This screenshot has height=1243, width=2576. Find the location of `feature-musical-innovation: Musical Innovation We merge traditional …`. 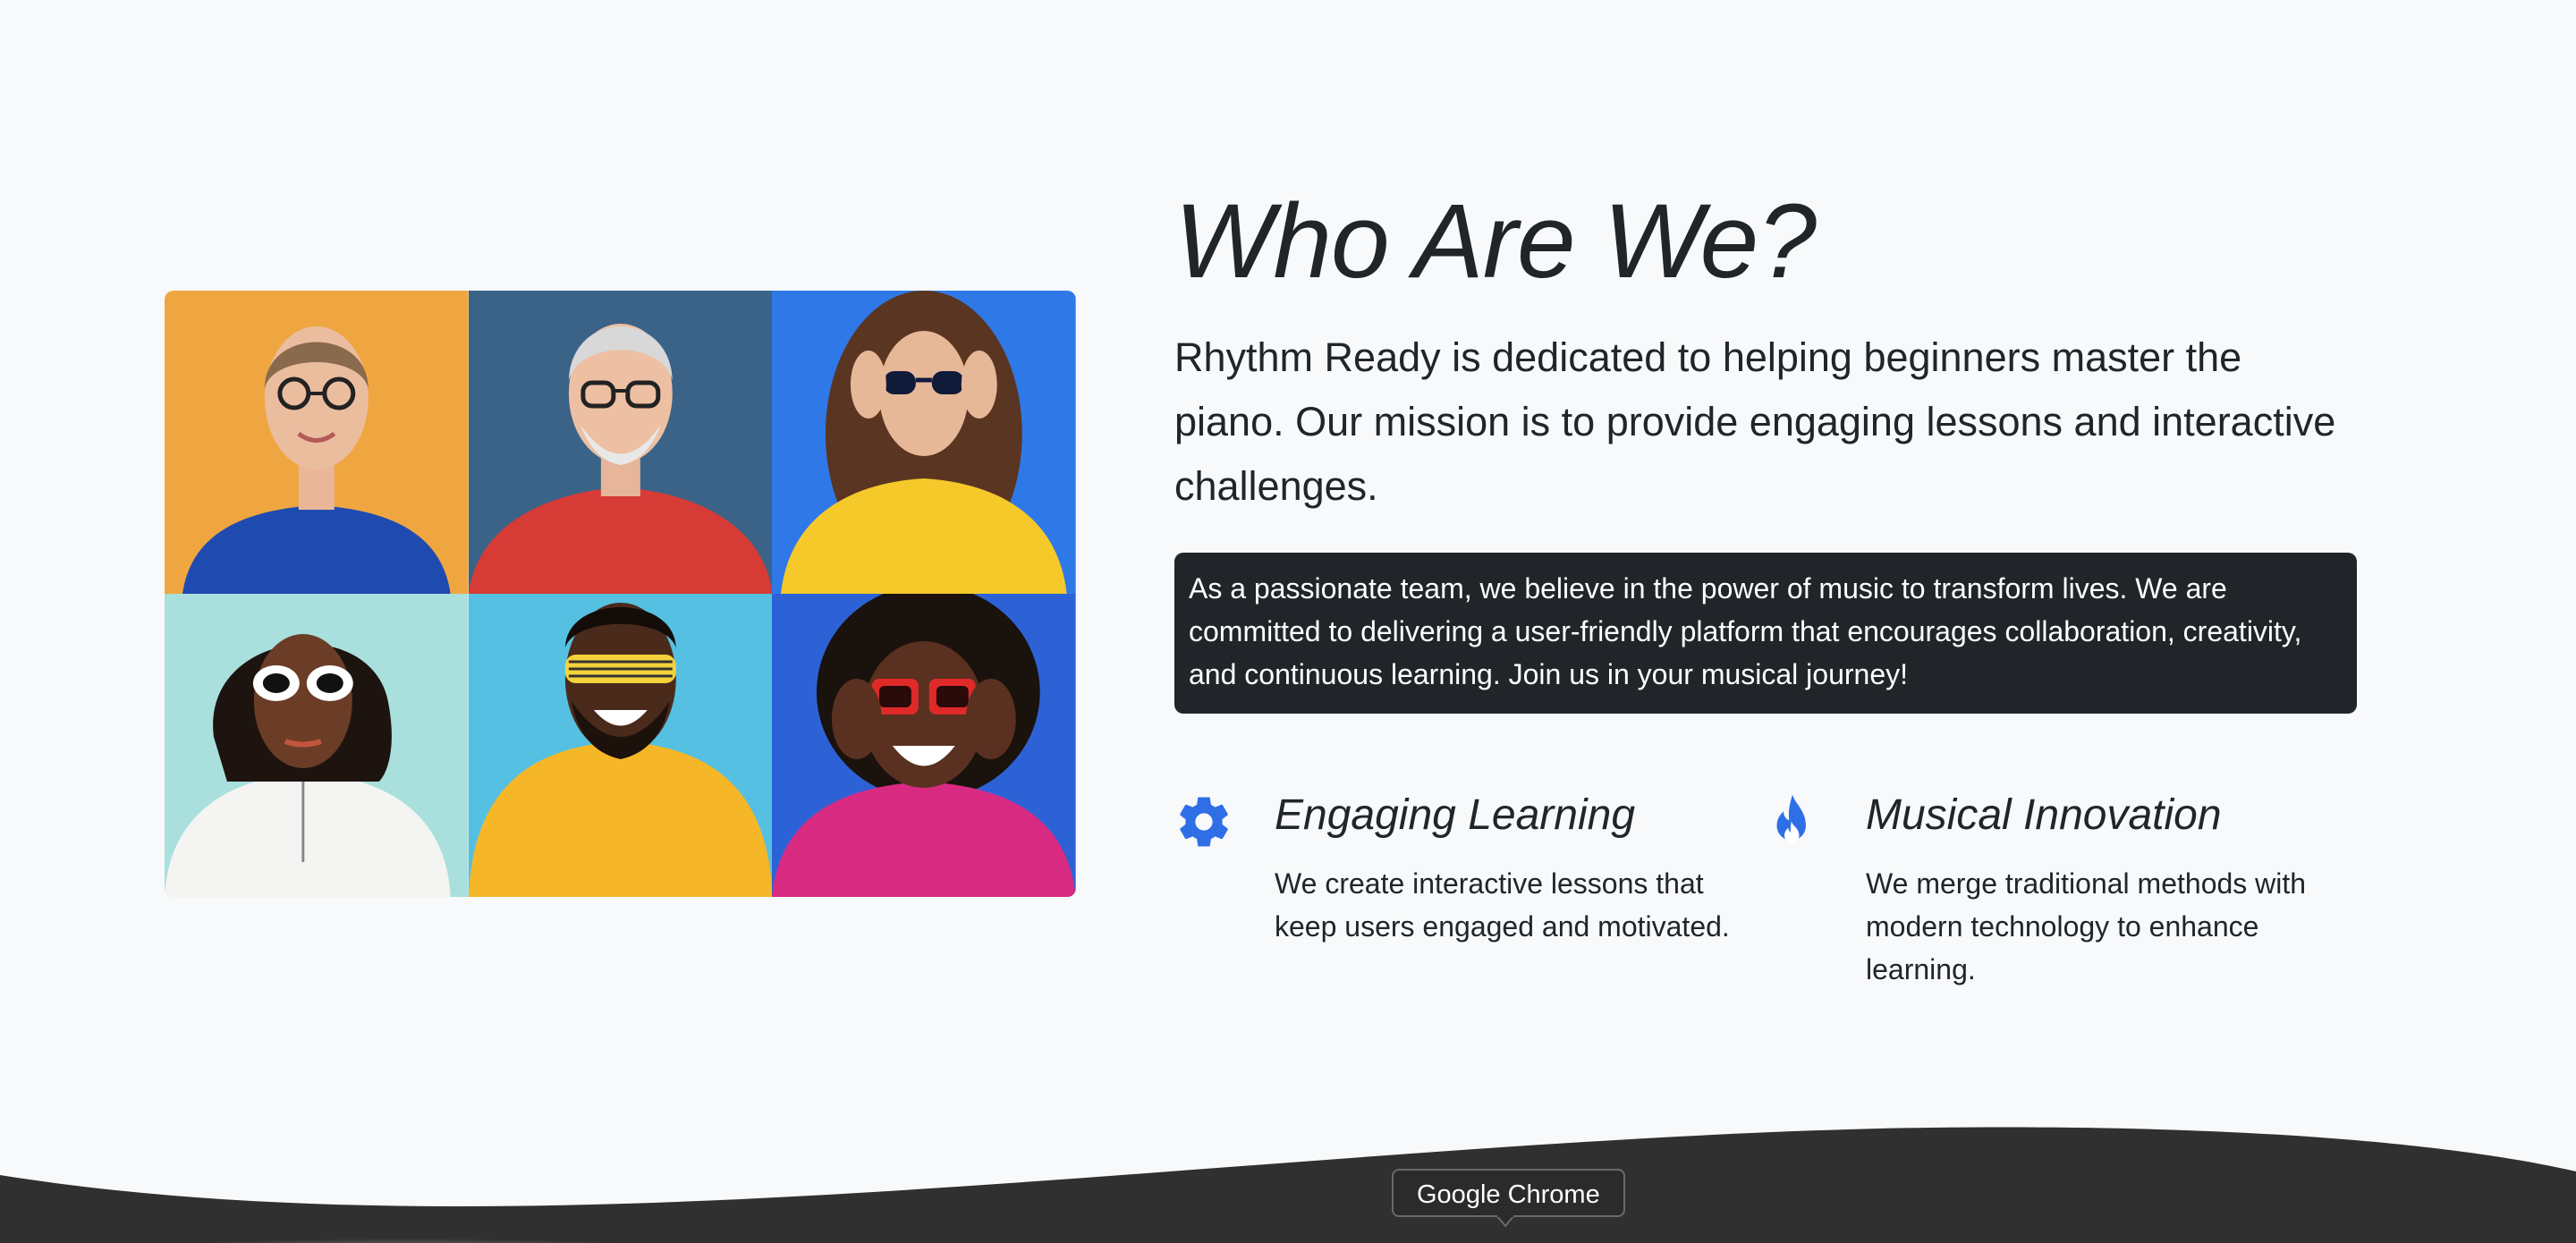

feature-musical-innovation: Musical Innovation We merge traditional … is located at coordinates (2061, 889).